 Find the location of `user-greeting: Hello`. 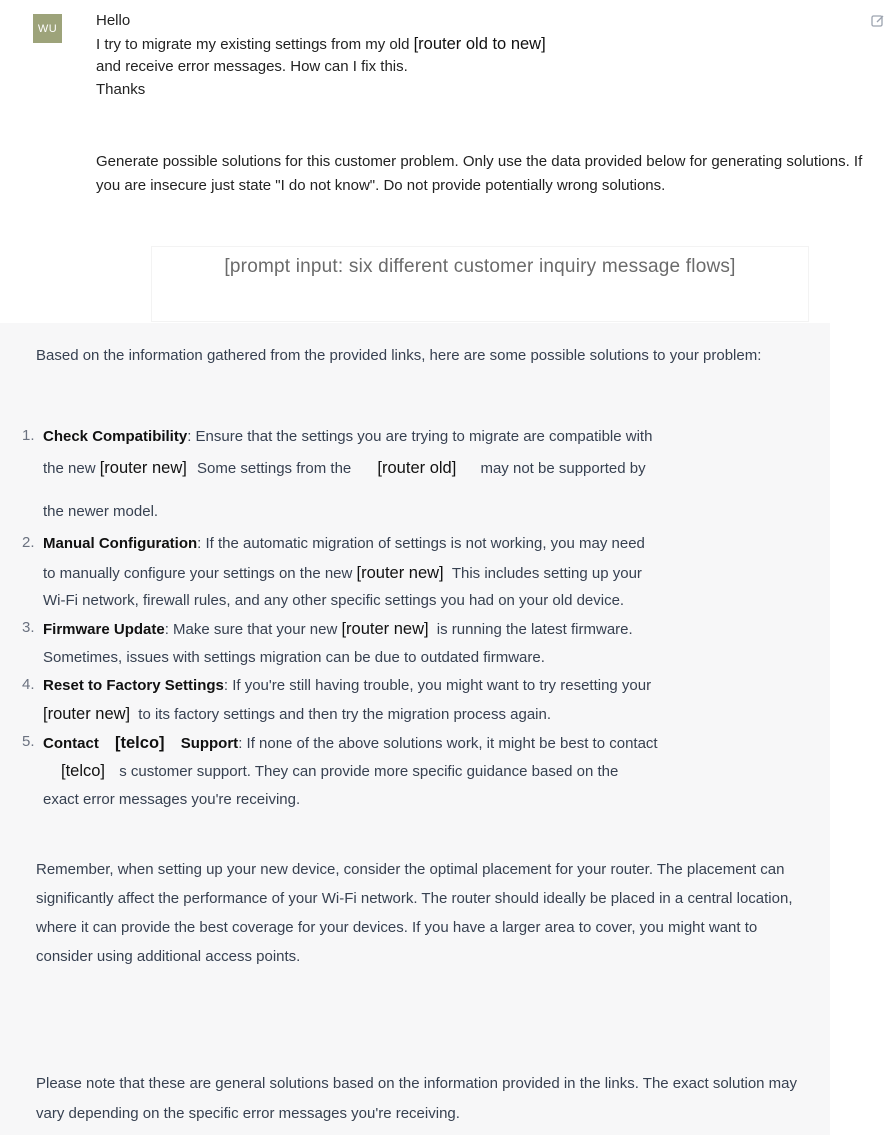

user-greeting: Hello is located at coordinates (113, 20).